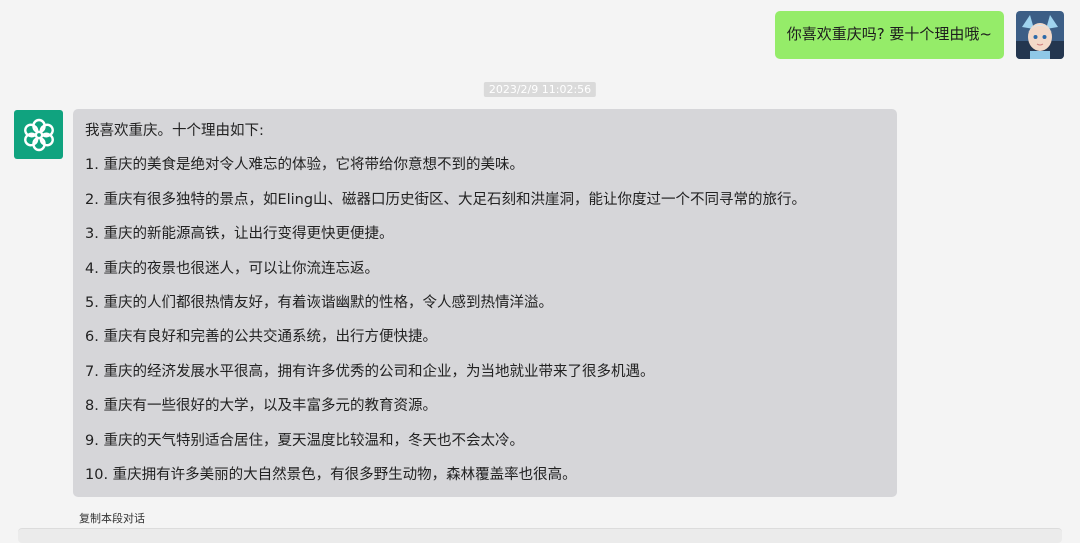 The image size is (1080, 543). What do you see at coordinates (319, 302) in the screenshot?
I see `reason-item: 5. 重庆的人们都很热情友好，有着诙谐幽默的性格，令人感到热情洋溢。` at bounding box center [319, 302].